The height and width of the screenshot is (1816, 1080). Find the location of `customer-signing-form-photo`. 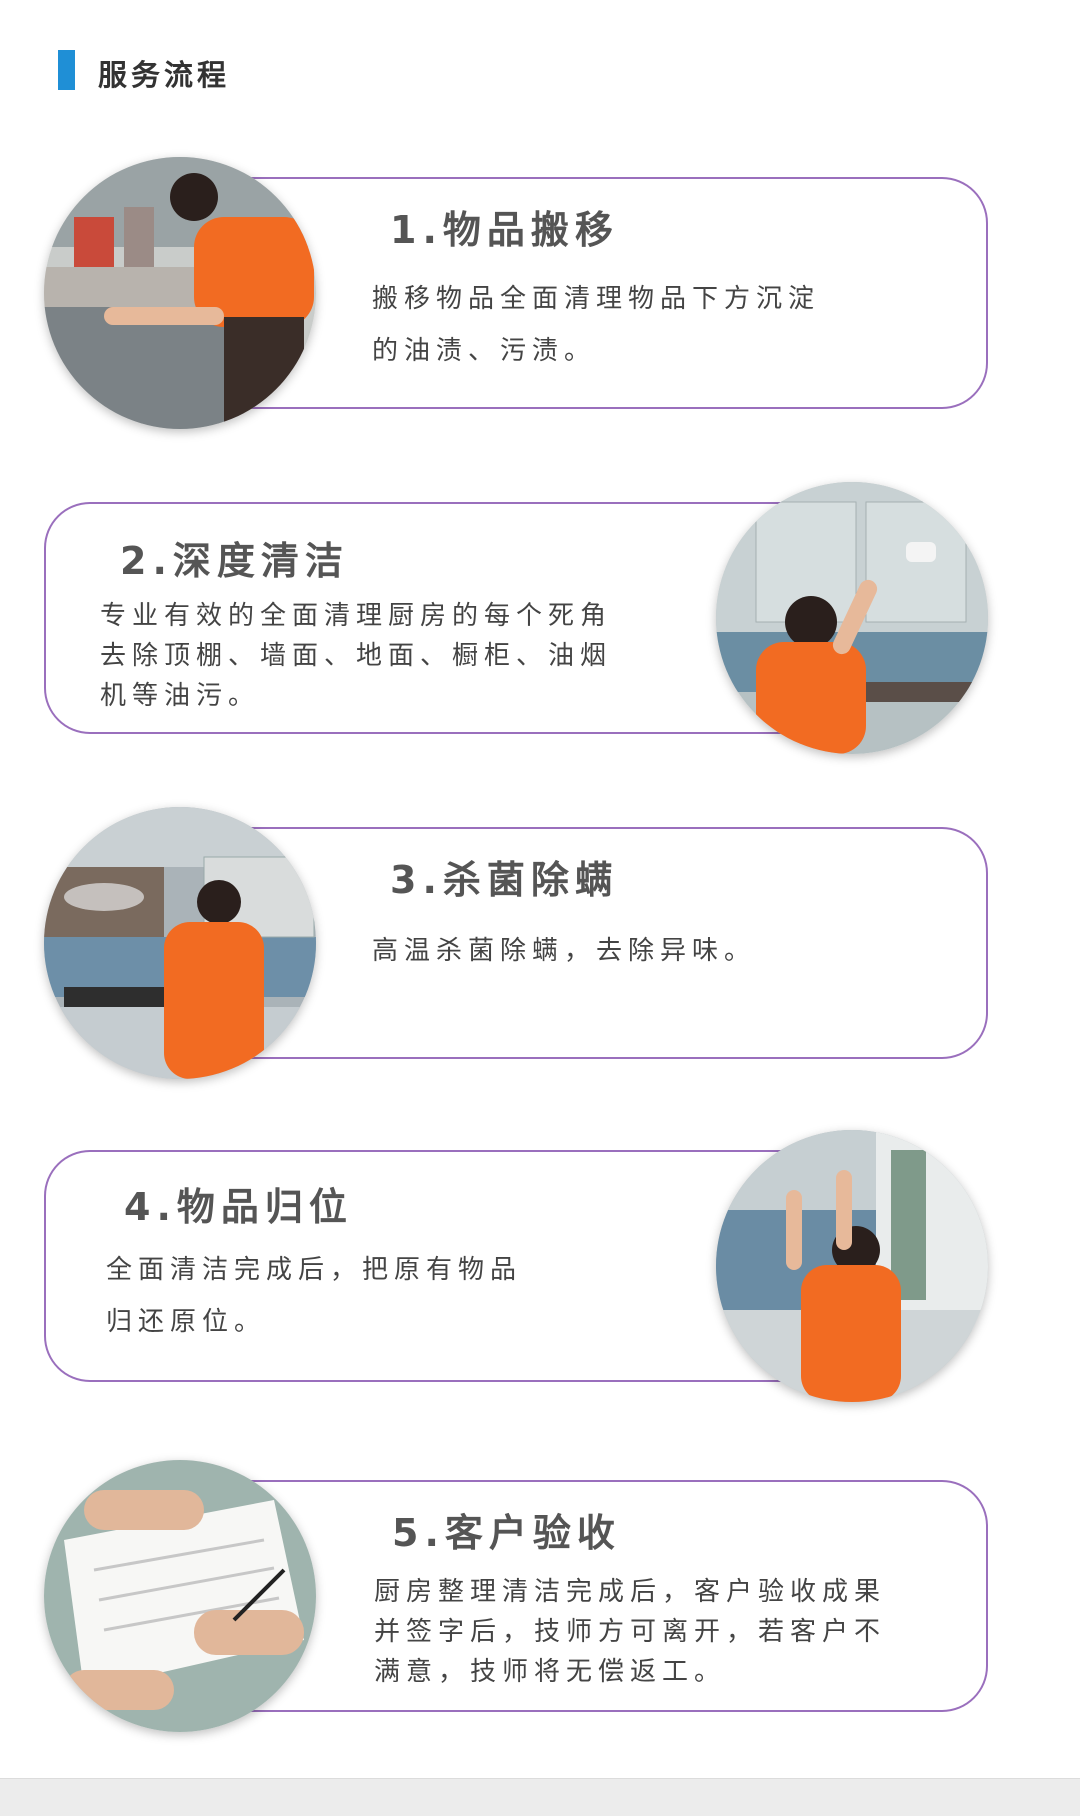

customer-signing-form-photo is located at coordinates (180, 1596).